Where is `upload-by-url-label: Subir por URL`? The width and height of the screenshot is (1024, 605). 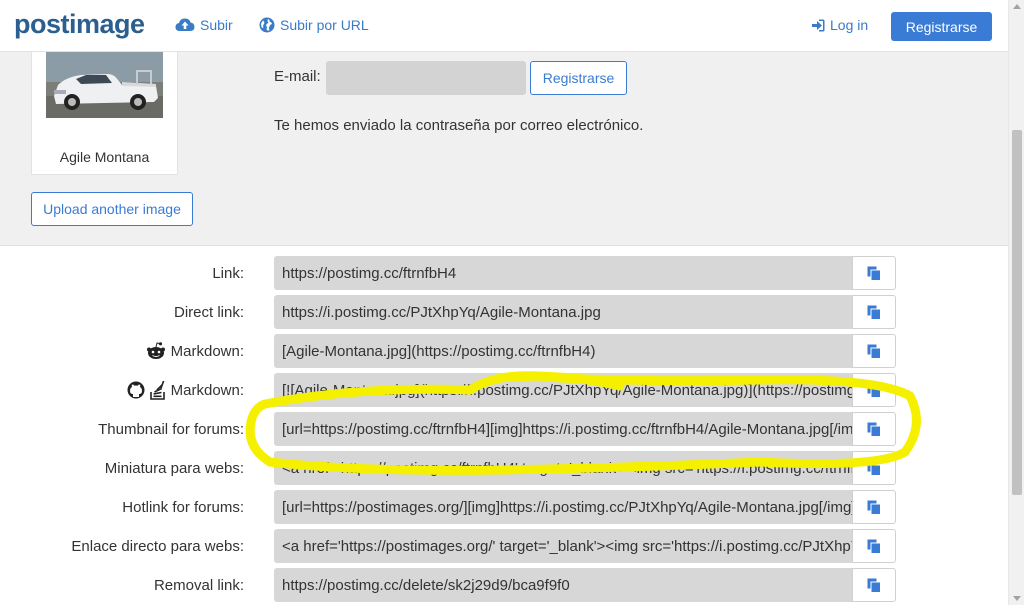 upload-by-url-label: Subir por URL is located at coordinates (324, 25).